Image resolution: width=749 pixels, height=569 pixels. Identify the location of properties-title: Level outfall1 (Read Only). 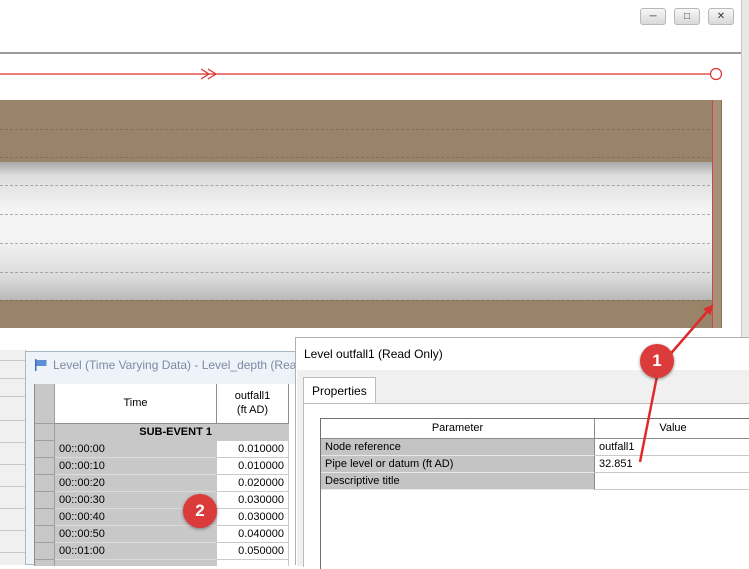
(373, 354).